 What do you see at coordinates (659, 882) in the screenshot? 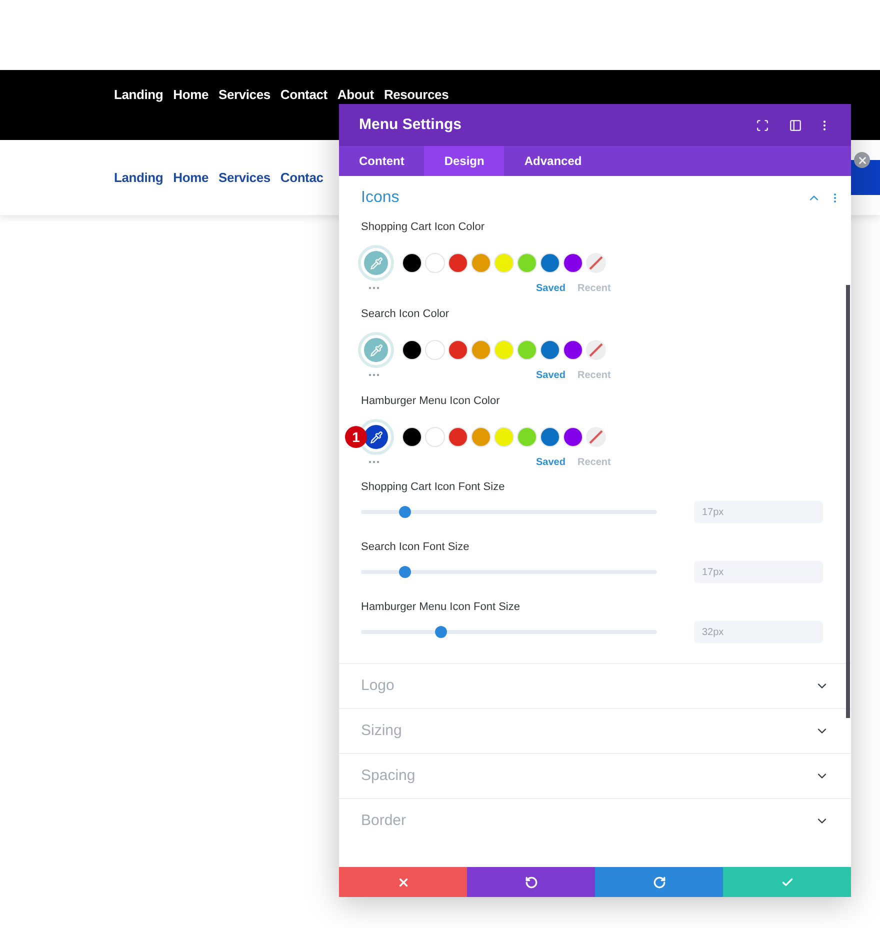
I see `redo-icon` at bounding box center [659, 882].